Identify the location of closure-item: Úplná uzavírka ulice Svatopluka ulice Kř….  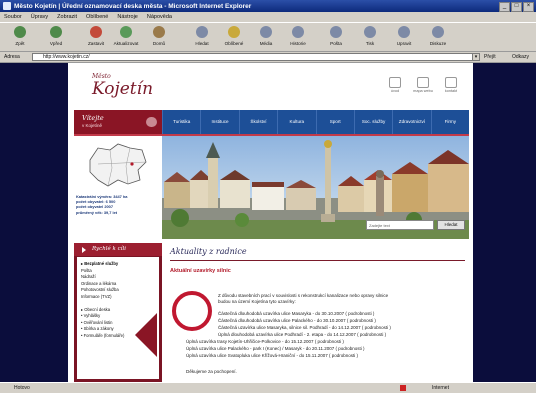
(272, 355).